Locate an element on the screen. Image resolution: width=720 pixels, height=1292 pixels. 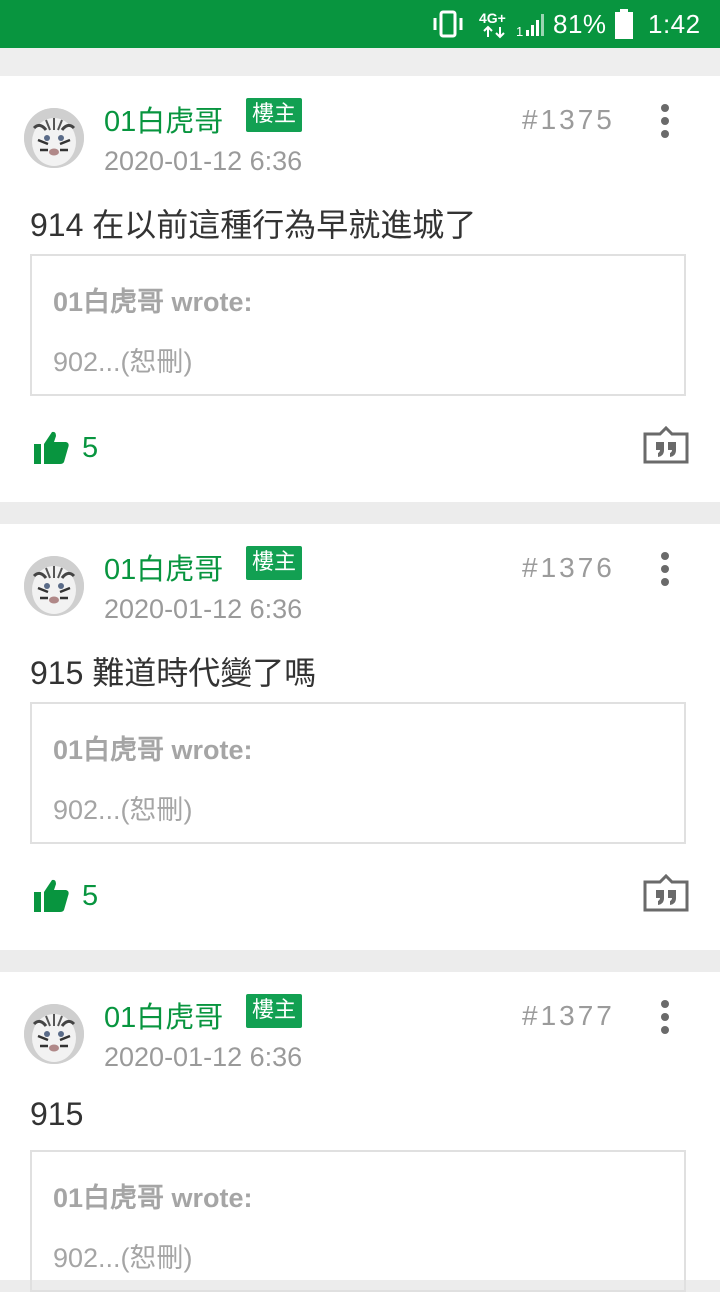
post-text: 914 在以前這種行為早就進城了 is located at coordinates (253, 225).